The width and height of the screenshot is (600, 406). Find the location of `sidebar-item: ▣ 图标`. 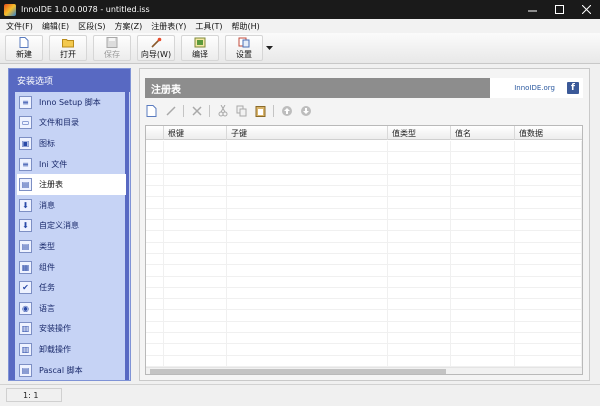

sidebar-item: ▣ 图标 is located at coordinates (71, 143).